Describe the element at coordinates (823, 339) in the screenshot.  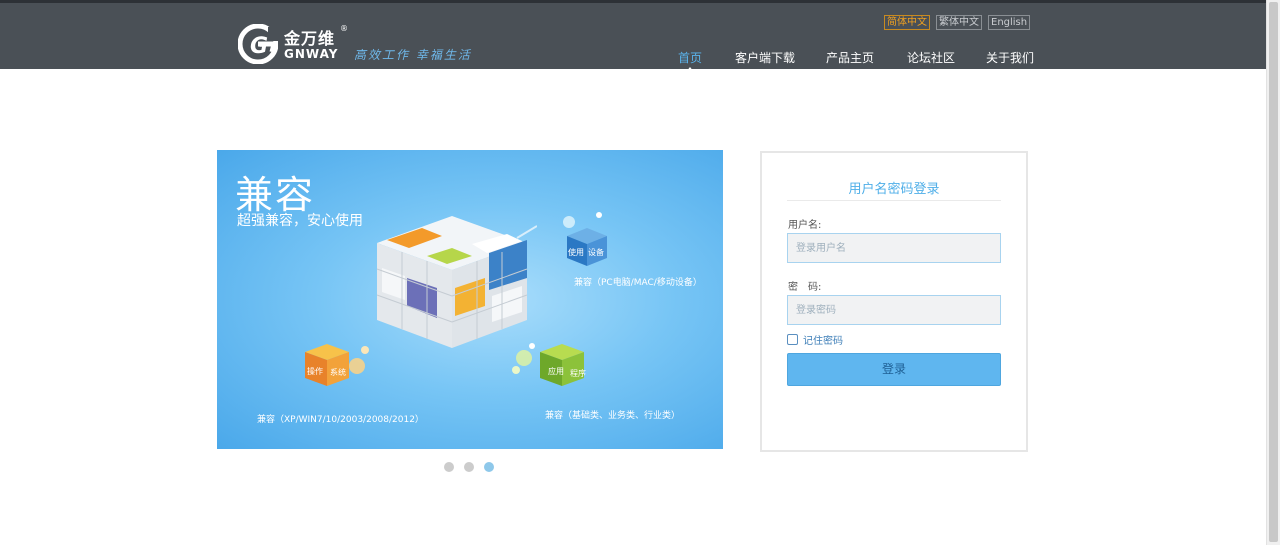
I see `remember-password-label: 记住密码` at that location.